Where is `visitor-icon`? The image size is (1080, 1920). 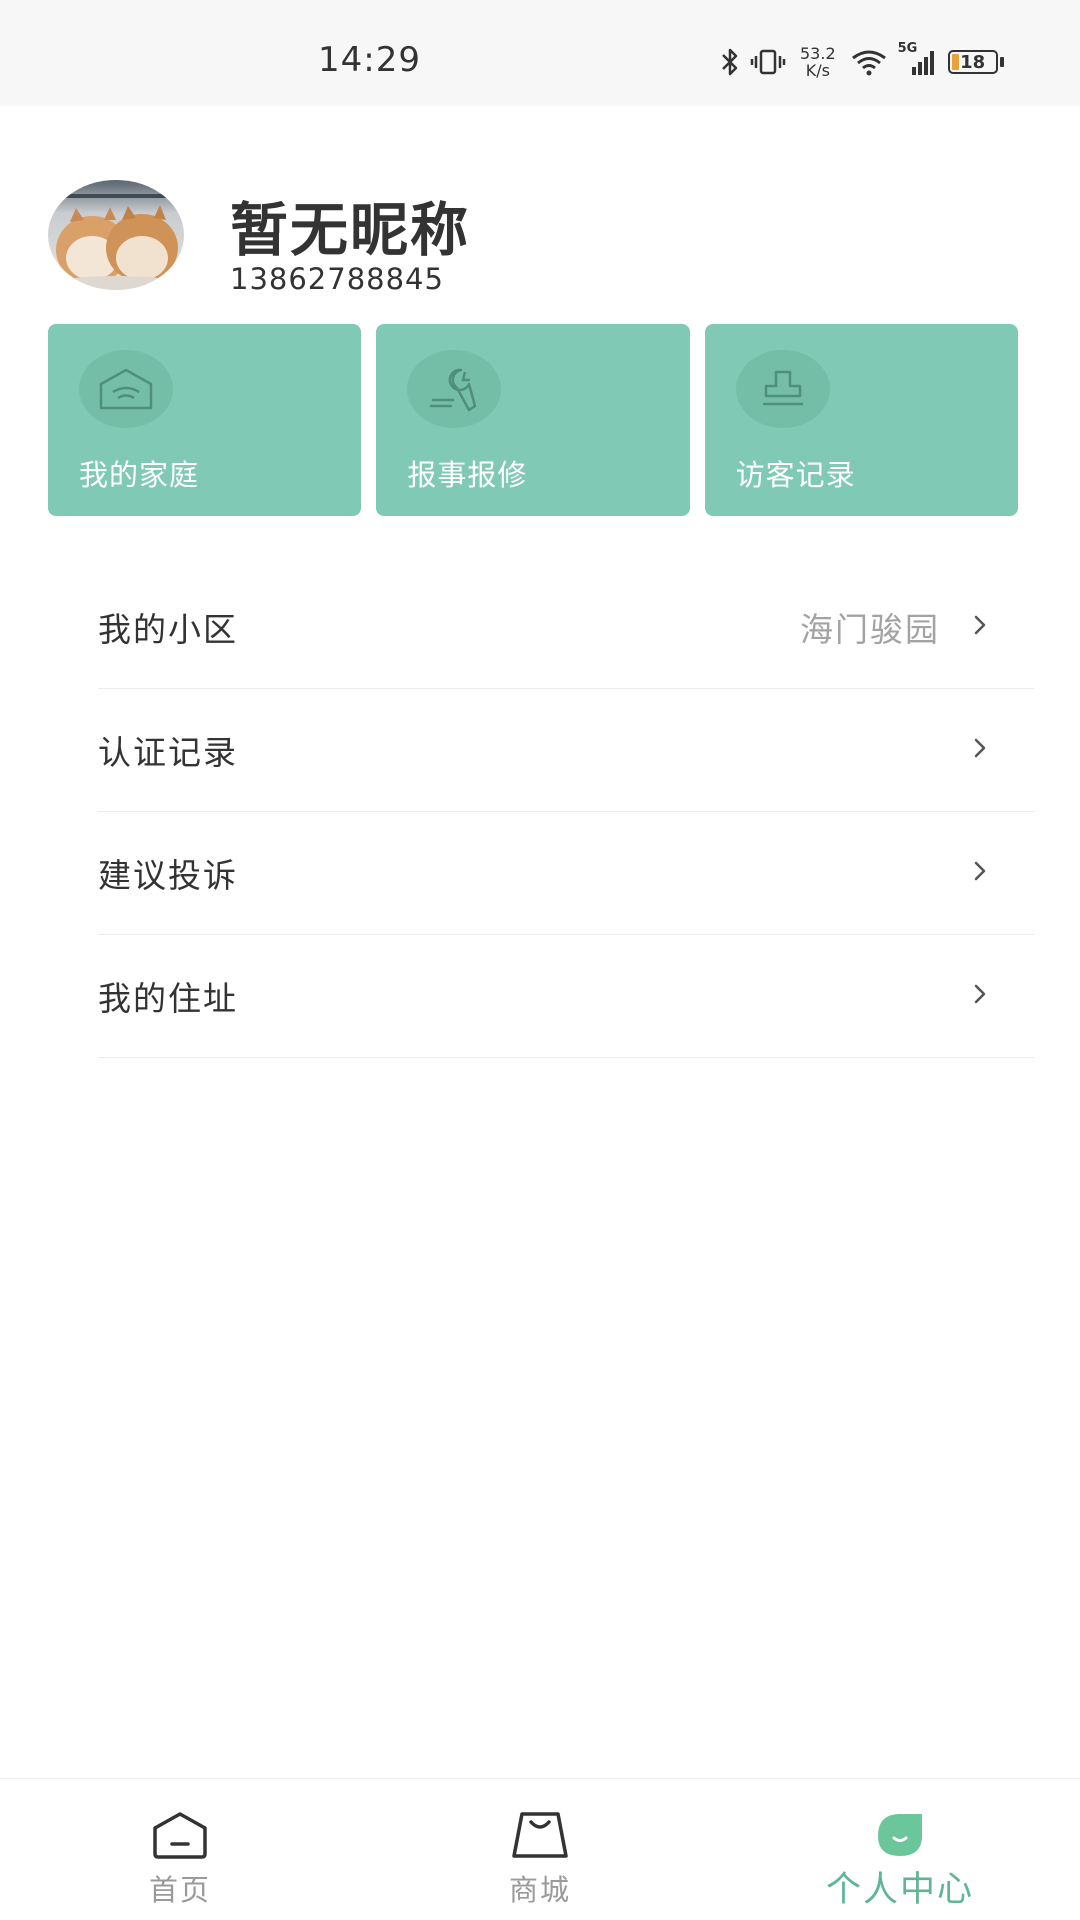 visitor-icon is located at coordinates (782, 389).